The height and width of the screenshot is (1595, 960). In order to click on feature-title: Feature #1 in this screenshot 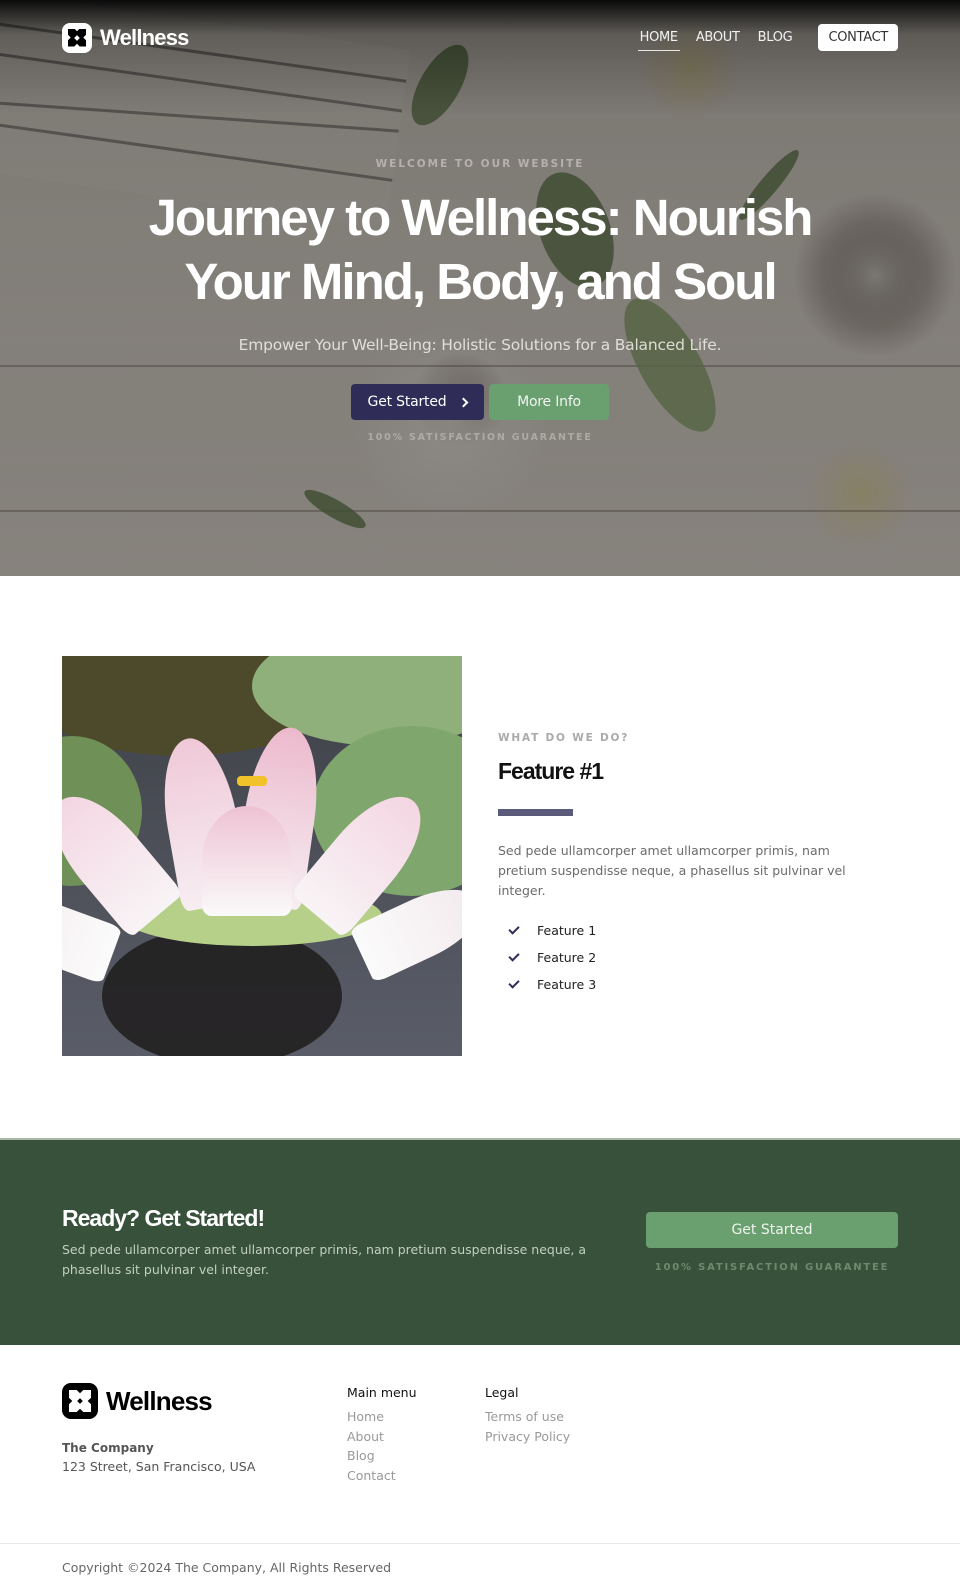, I will do `click(551, 771)`.